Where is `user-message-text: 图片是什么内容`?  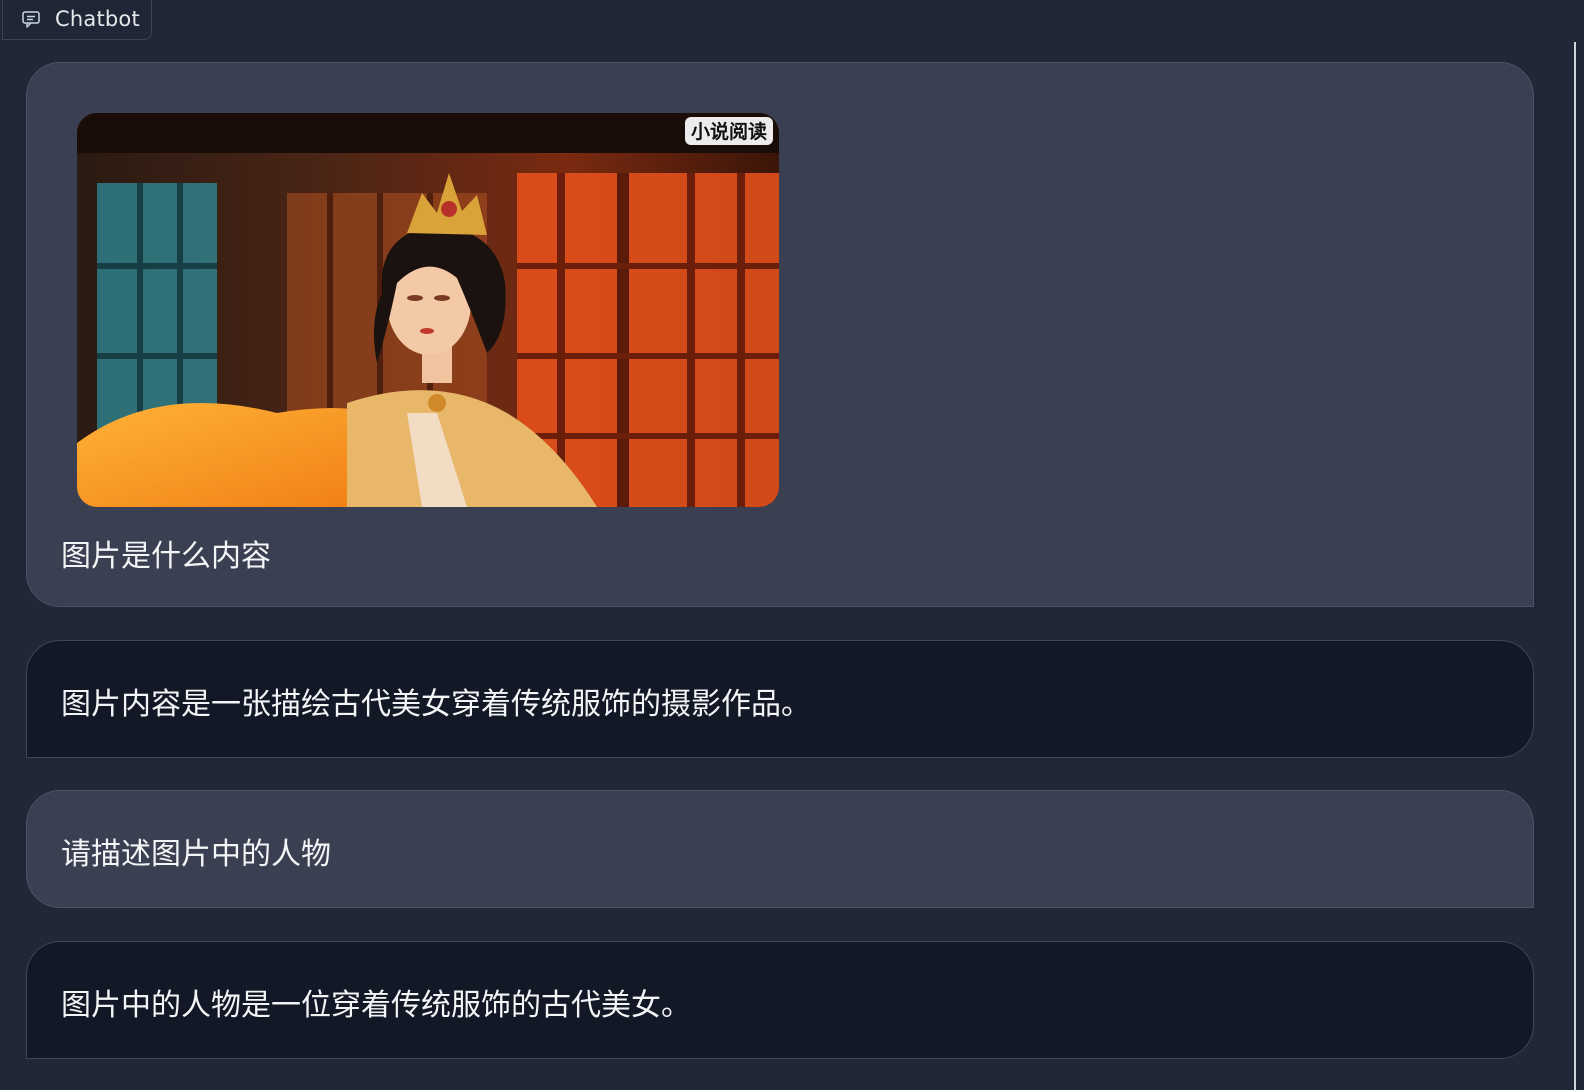
user-message-text: 图片是什么内容 is located at coordinates (166, 556).